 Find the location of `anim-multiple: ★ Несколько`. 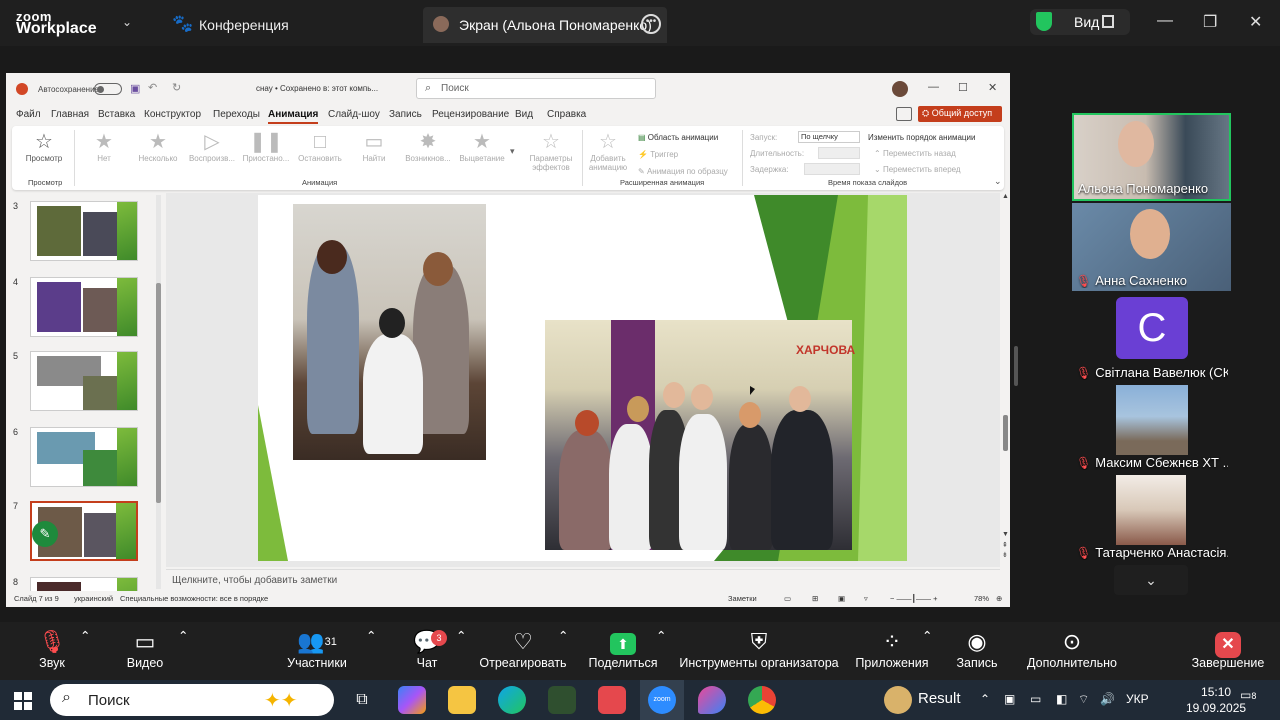

anim-multiple: ★ Несколько is located at coordinates (158, 146).